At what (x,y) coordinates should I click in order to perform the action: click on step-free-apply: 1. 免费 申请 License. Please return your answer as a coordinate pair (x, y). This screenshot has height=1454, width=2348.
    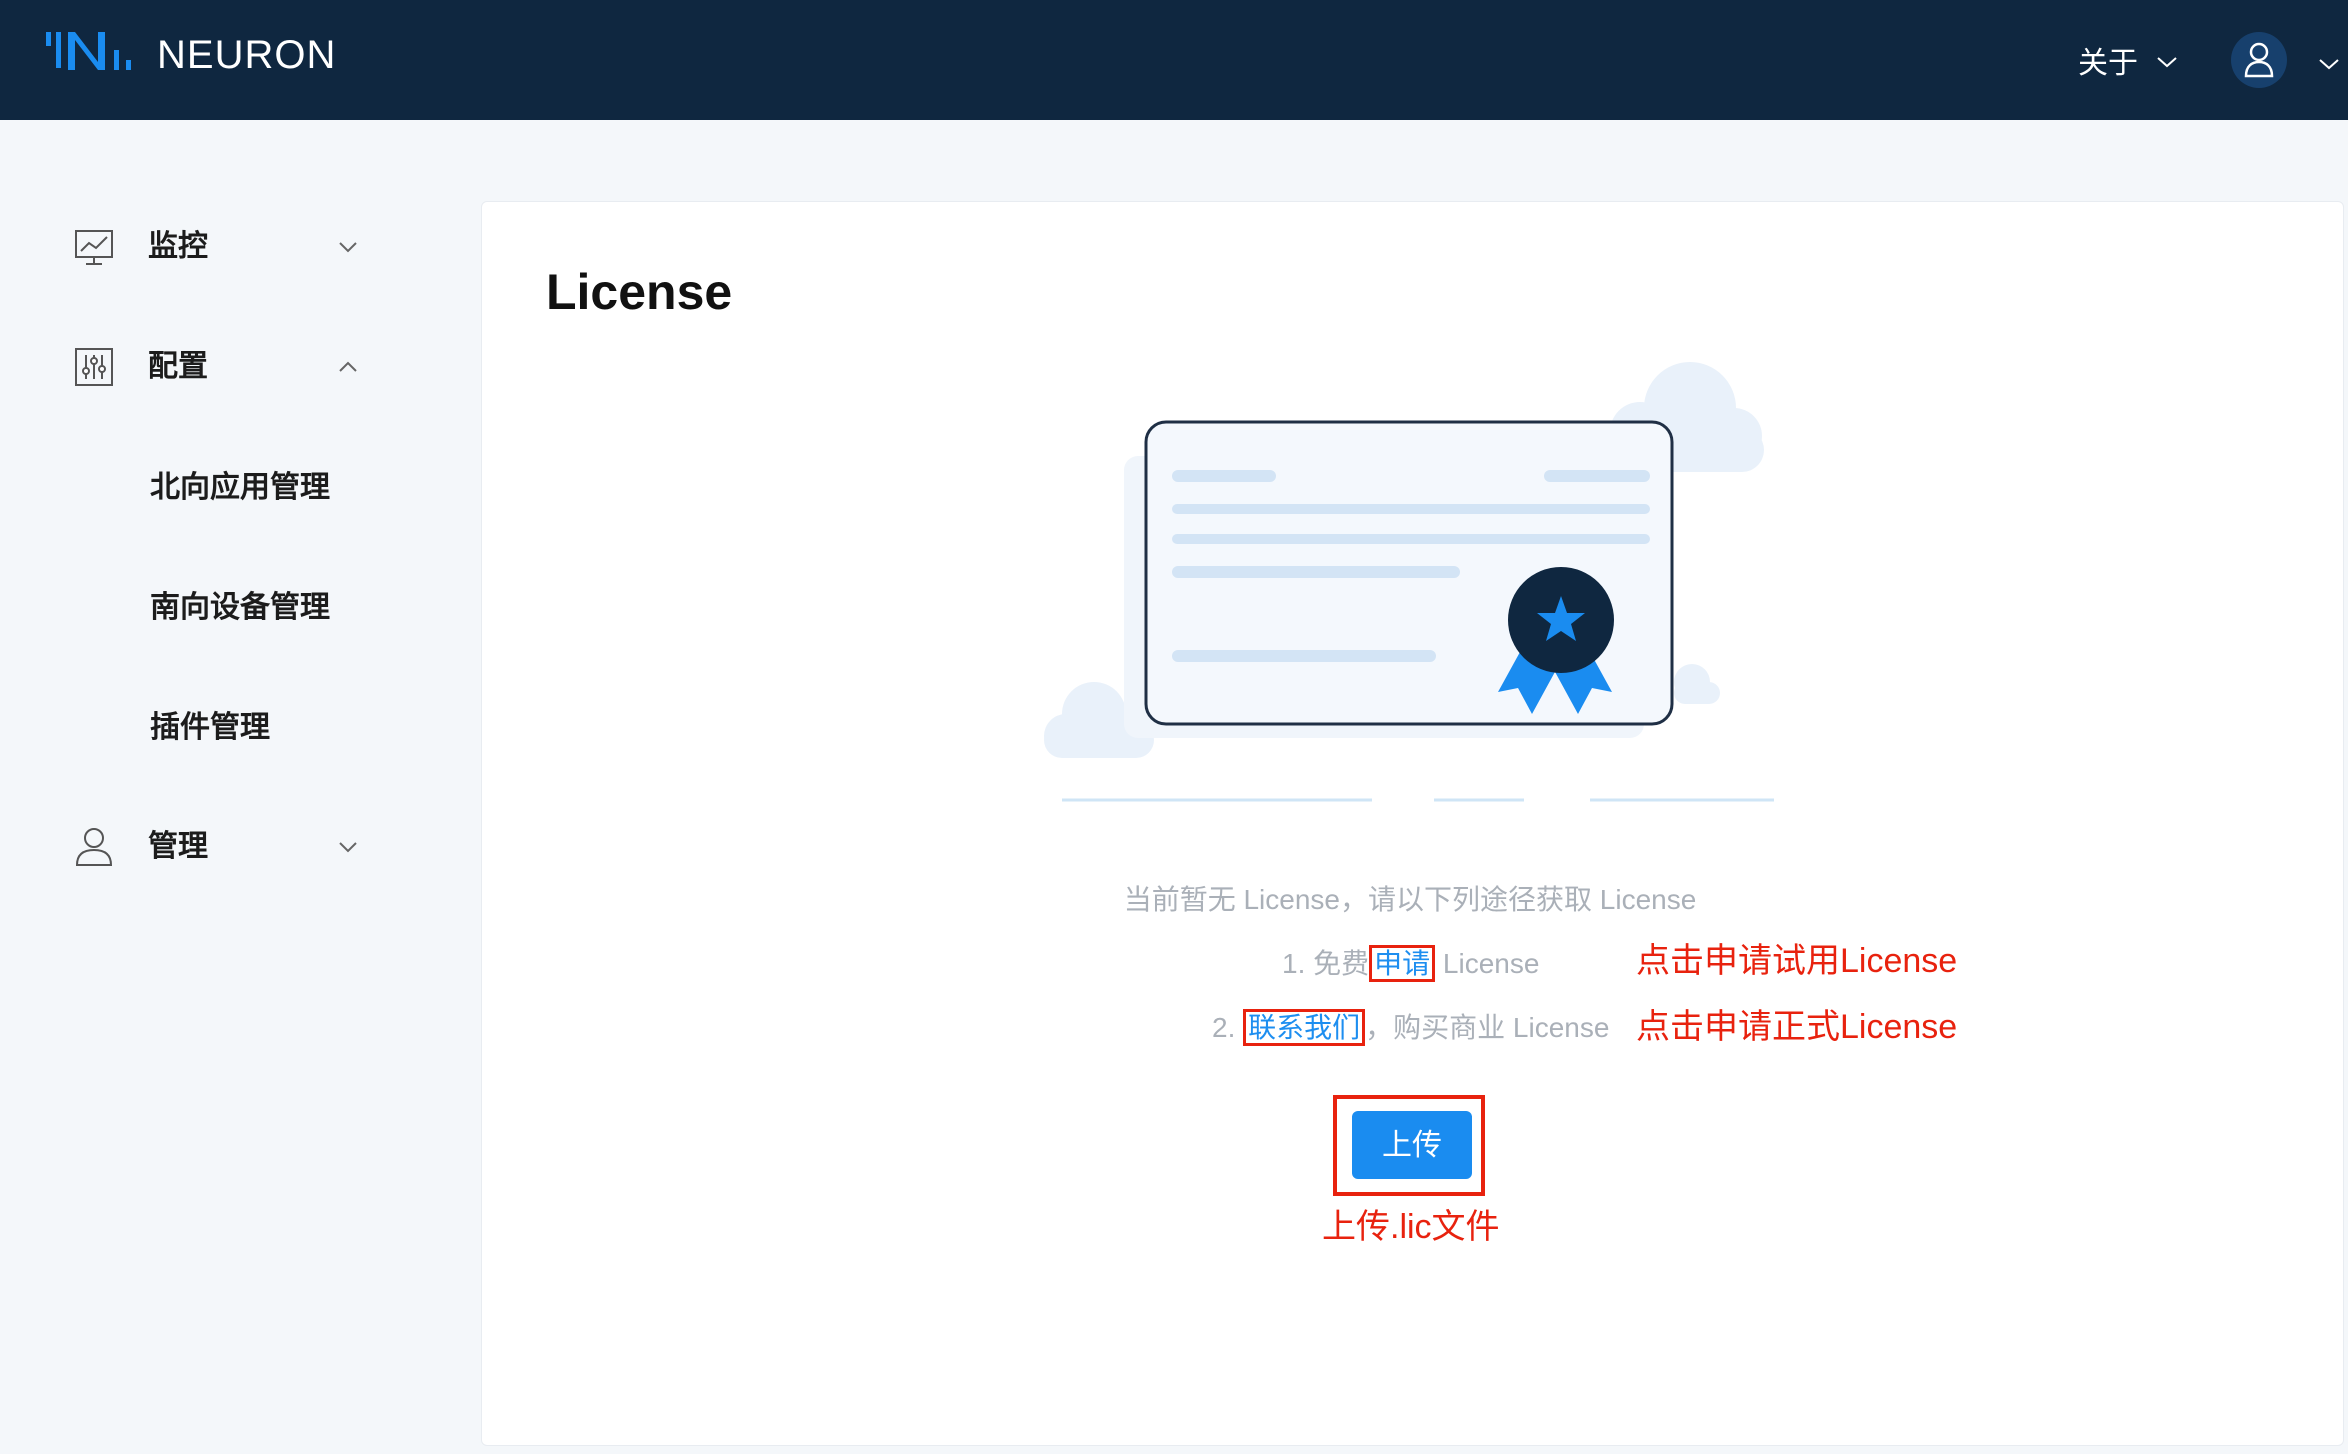
    Looking at the image, I should click on (1410, 964).